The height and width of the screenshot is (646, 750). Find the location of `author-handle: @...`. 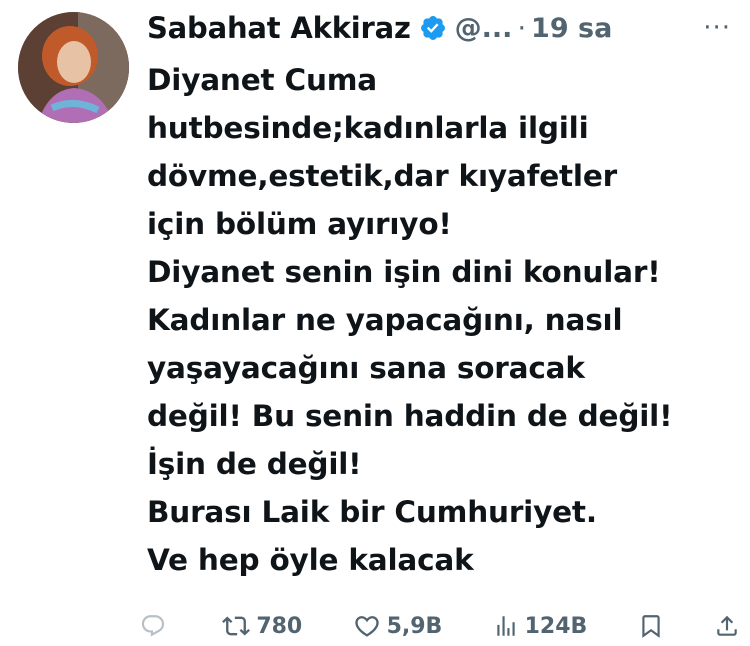

author-handle: @... is located at coordinates (484, 28).